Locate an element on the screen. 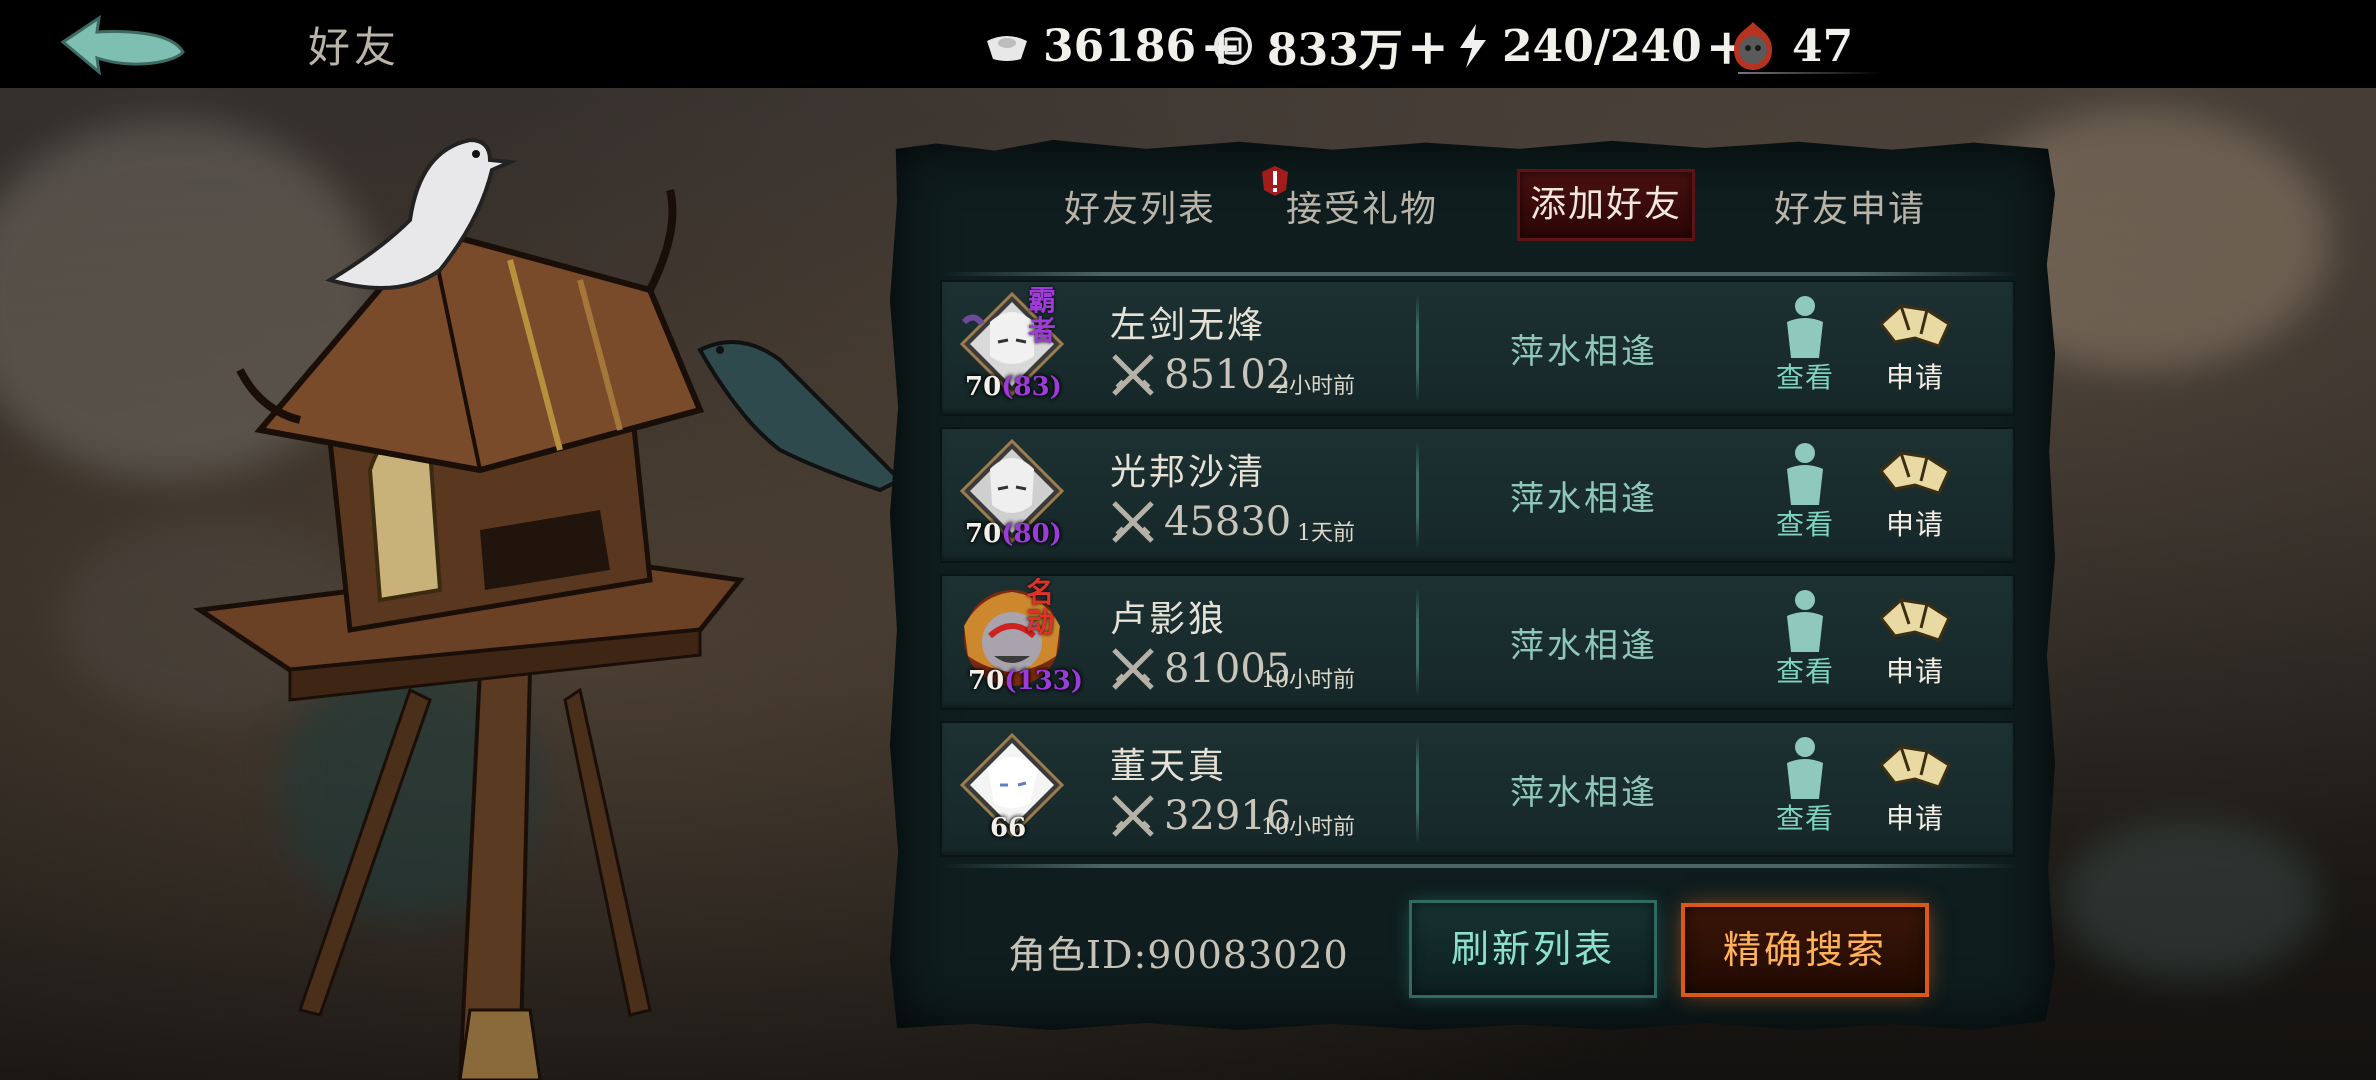  list-item: 霸者 70(83) 左剑无烽 85102 2小时前 萍水相逢 查看 申请 is located at coordinates (1477, 348).